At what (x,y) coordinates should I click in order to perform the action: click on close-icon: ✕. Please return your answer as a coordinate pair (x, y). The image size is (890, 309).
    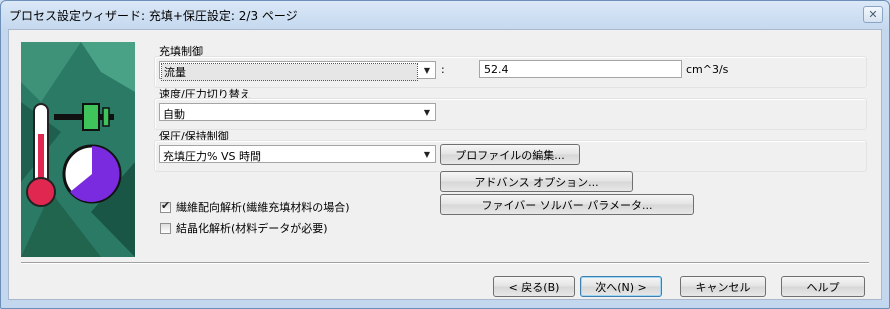
    Looking at the image, I should click on (873, 14).